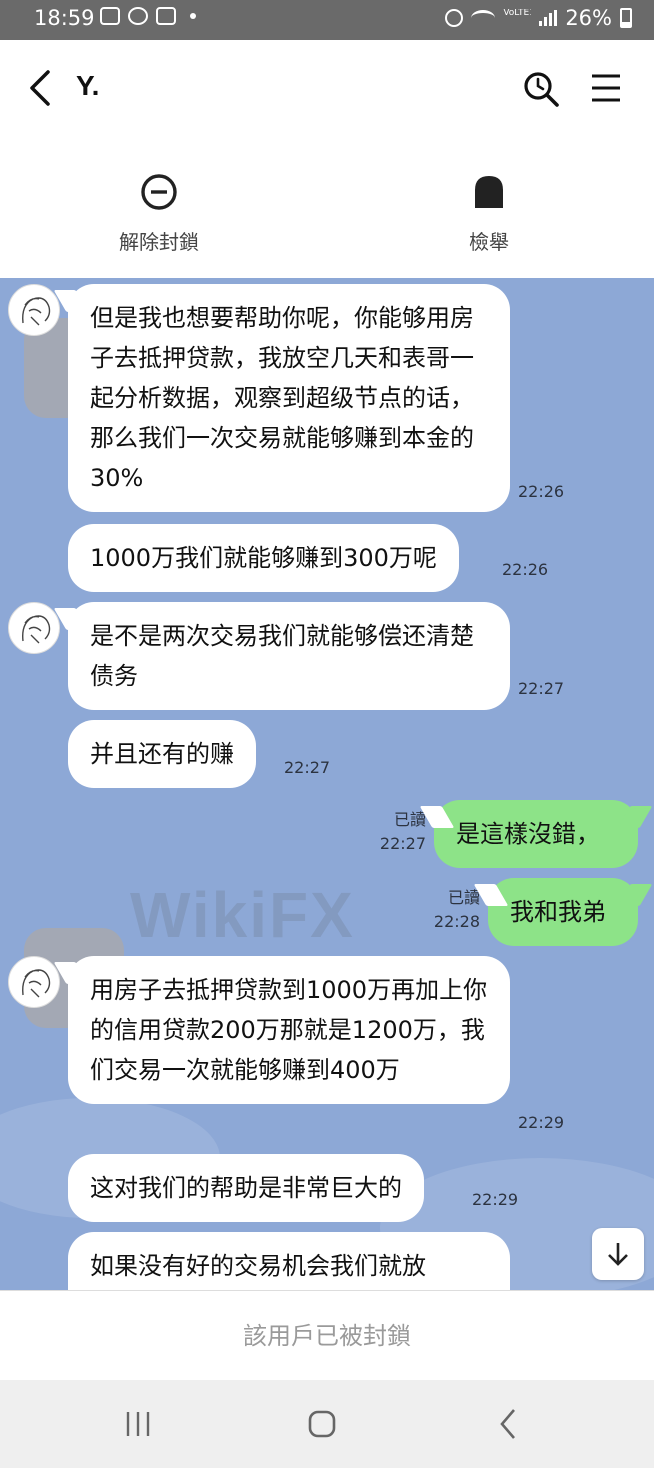 This screenshot has height=1468, width=654. I want to click on unblock-button: 解除封鎖, so click(159, 209).